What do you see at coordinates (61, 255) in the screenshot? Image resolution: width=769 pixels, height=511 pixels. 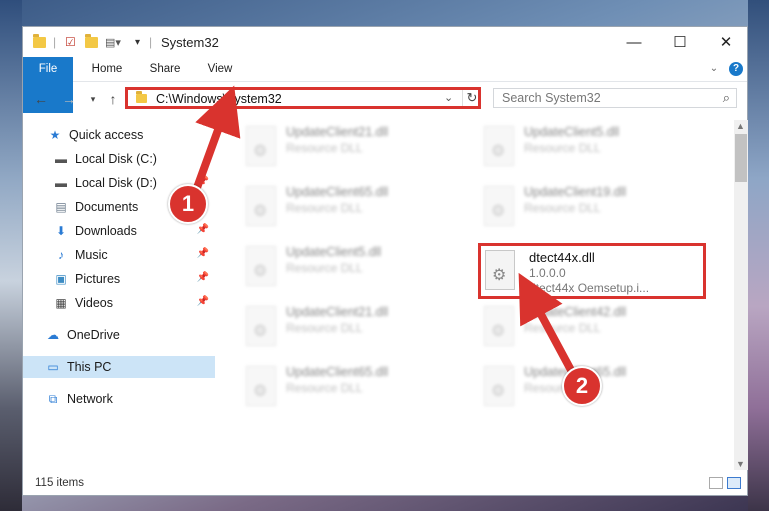 I see `music-icon: ♪` at bounding box center [61, 255].